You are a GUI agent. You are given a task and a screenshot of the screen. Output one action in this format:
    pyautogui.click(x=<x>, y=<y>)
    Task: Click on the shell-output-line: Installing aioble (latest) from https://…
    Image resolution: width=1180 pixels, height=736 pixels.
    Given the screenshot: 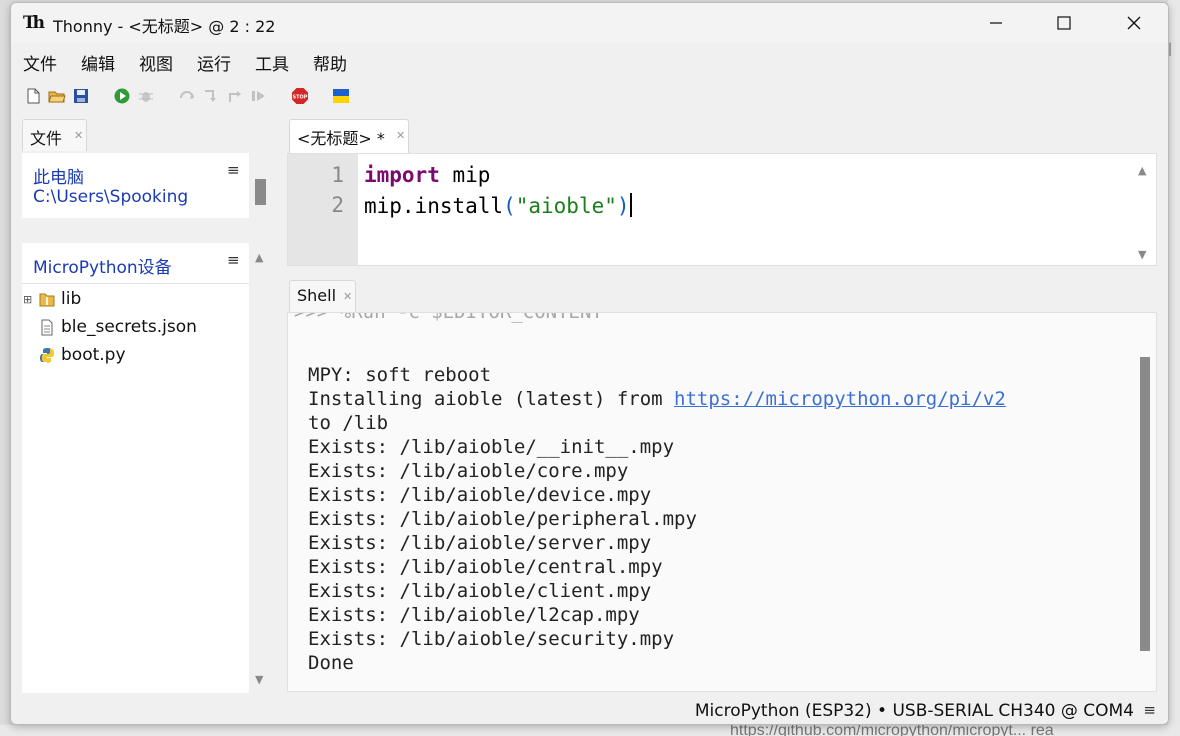 What is the action you would take?
    pyautogui.click(x=657, y=399)
    